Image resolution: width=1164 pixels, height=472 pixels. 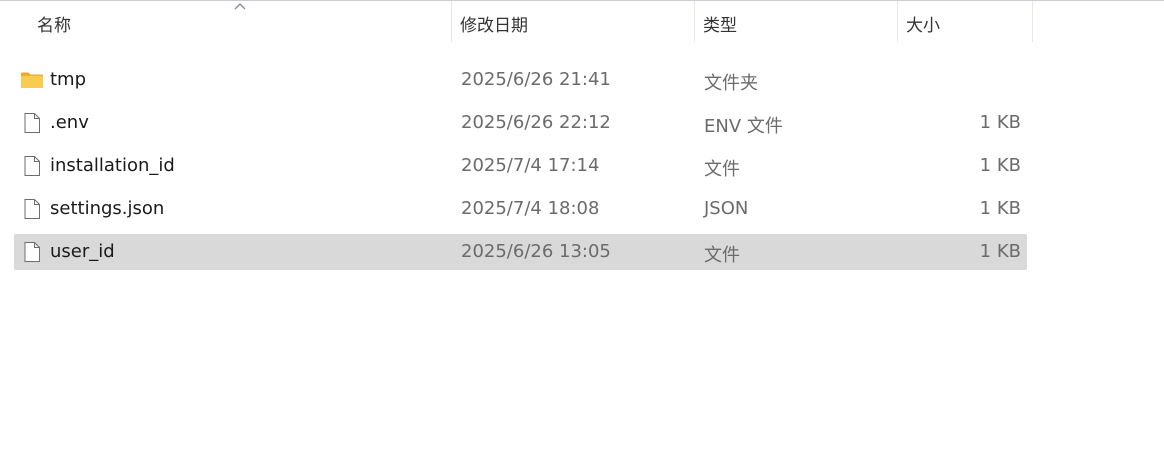 I want to click on file-name: installation_id, so click(x=112, y=165).